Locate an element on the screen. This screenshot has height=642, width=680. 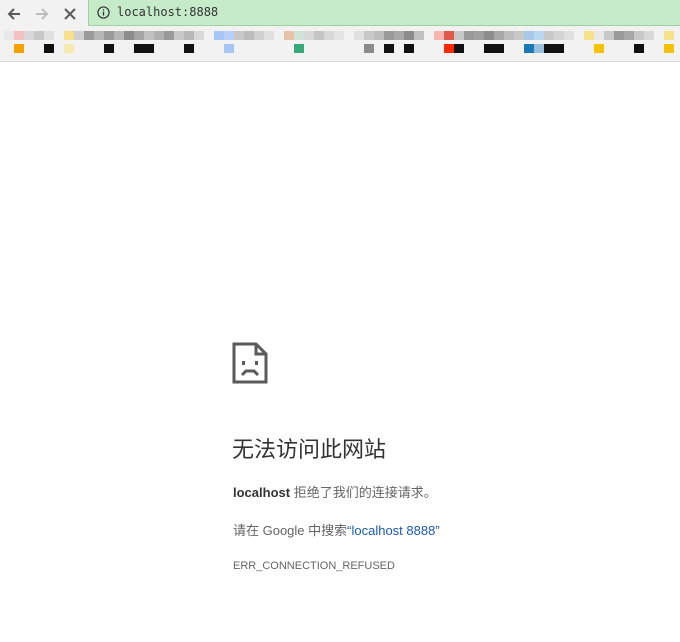
back-button is located at coordinates (14, 14).